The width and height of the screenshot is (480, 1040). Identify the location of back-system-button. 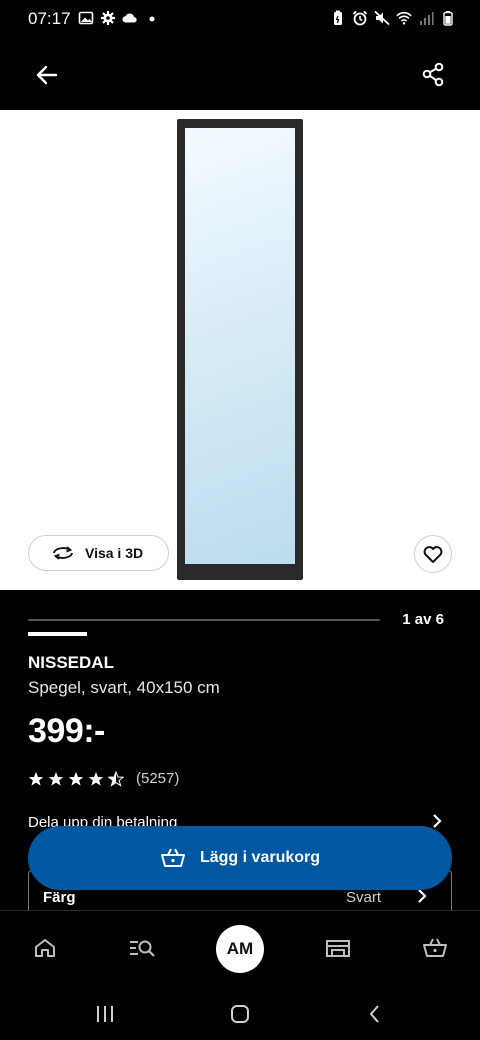
(375, 1014).